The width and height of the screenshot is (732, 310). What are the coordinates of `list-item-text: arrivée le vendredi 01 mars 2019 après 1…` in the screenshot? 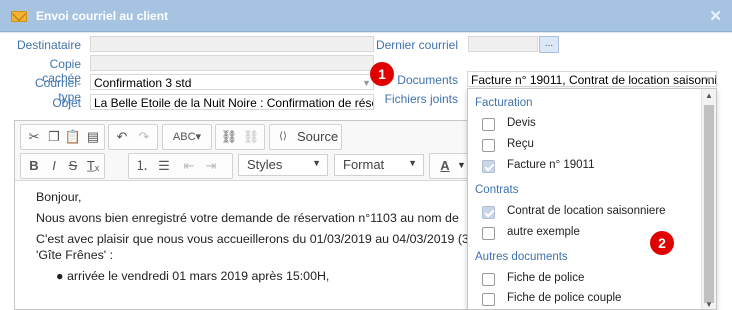 It's located at (198, 276).